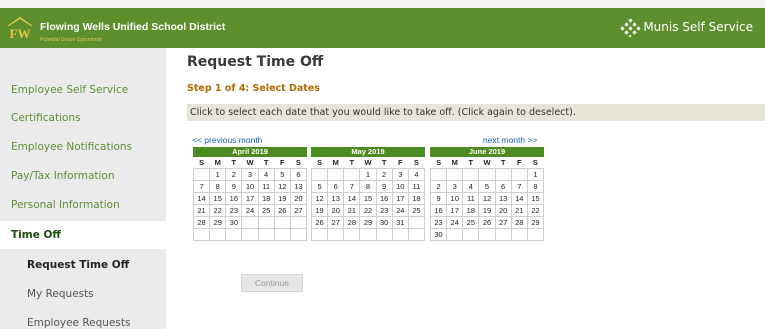  I want to click on district-name: Flowing Wells Unified School District, so click(132, 27).